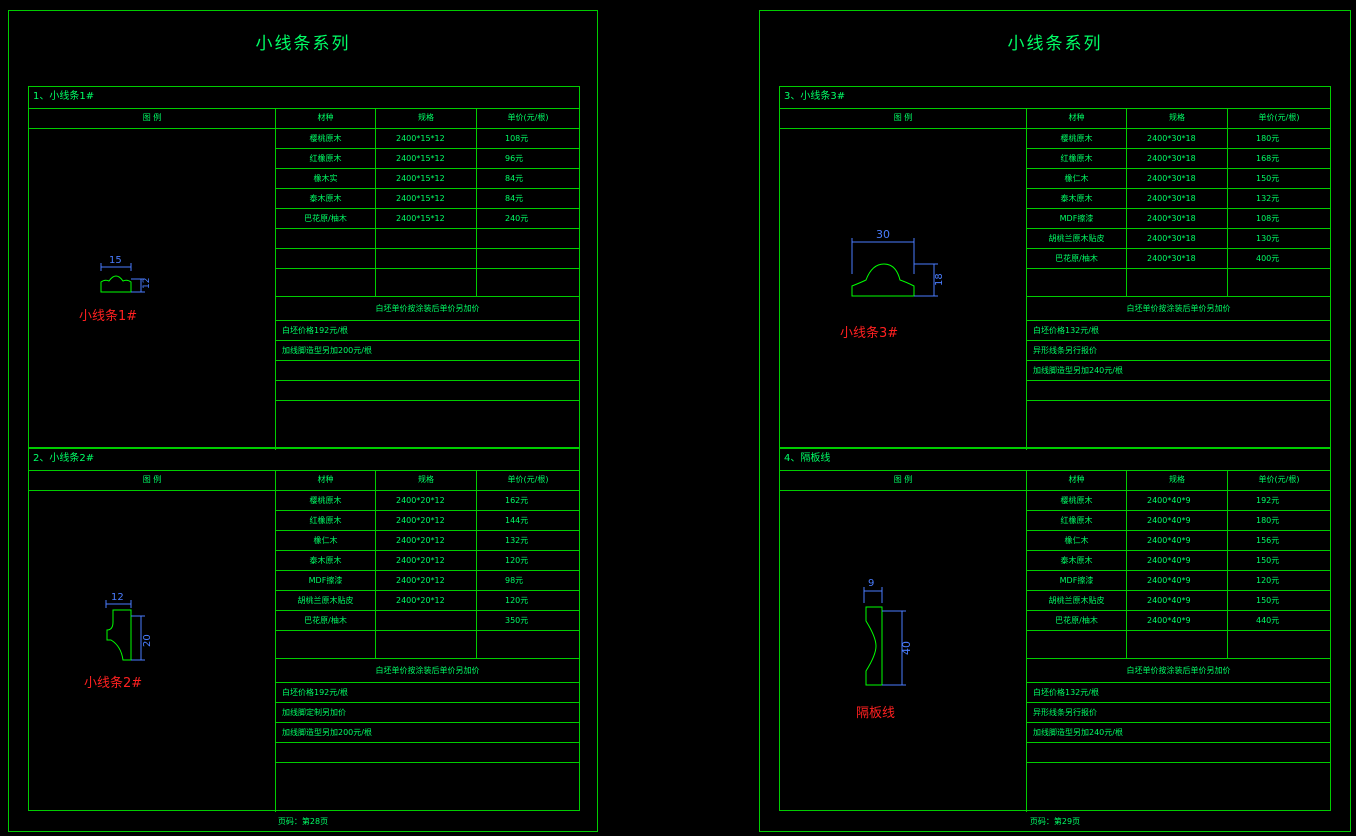 The height and width of the screenshot is (836, 1356). I want to click on table-row: 泰木原木 2400*30*18 132元, so click(1178, 199).